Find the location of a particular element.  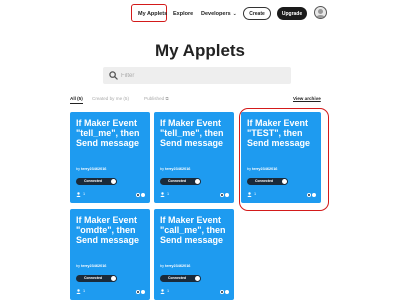

tab-published: Published ⧉ is located at coordinates (156, 98).